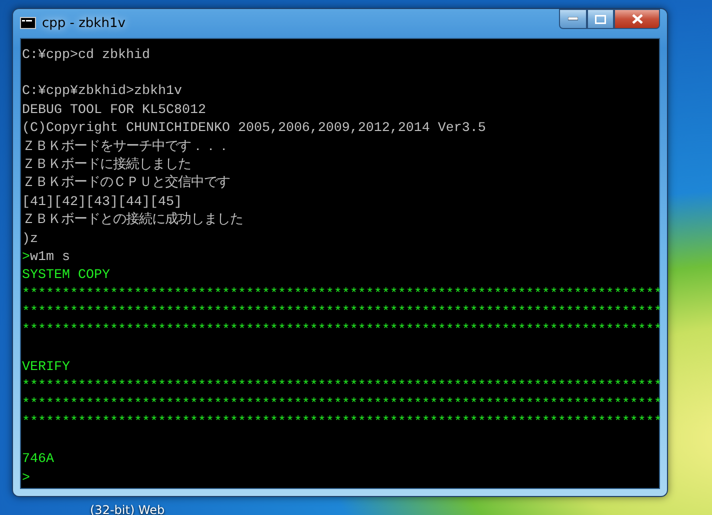  What do you see at coordinates (114, 110) in the screenshot?
I see `console-line: DEBUG TOOL FOR KL5C8012` at bounding box center [114, 110].